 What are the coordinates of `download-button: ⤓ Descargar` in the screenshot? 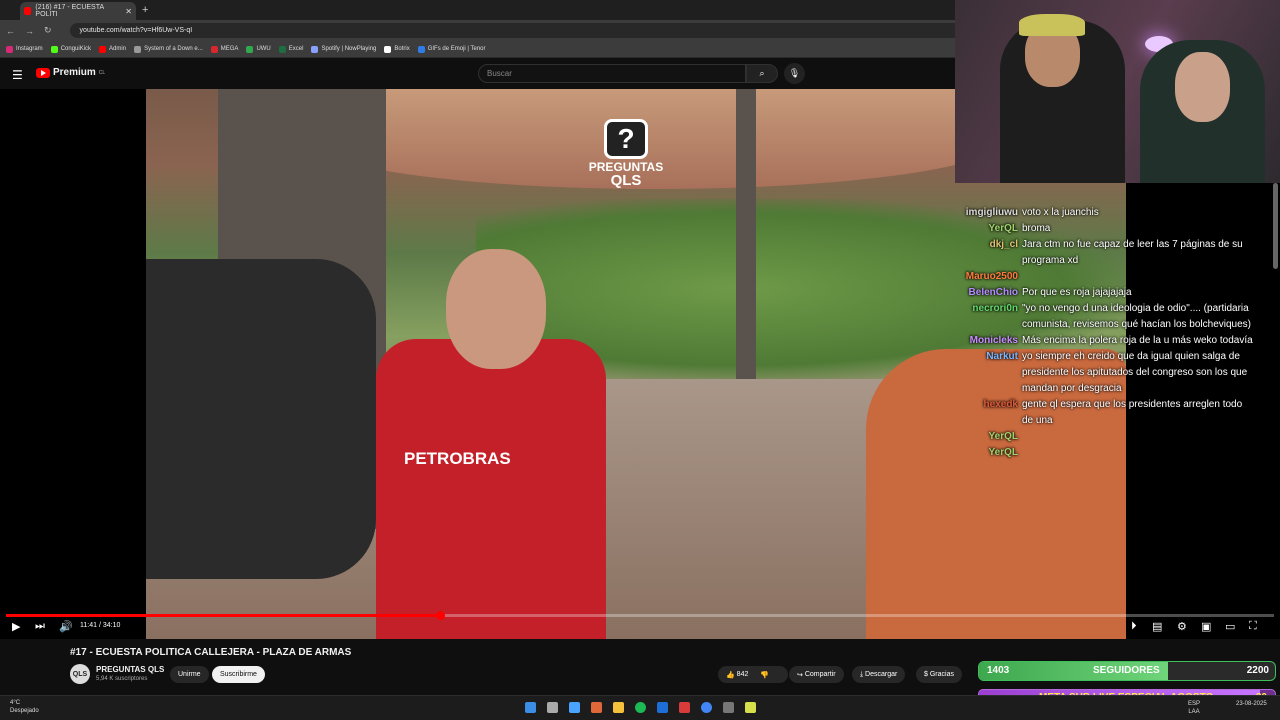 It's located at (879, 674).